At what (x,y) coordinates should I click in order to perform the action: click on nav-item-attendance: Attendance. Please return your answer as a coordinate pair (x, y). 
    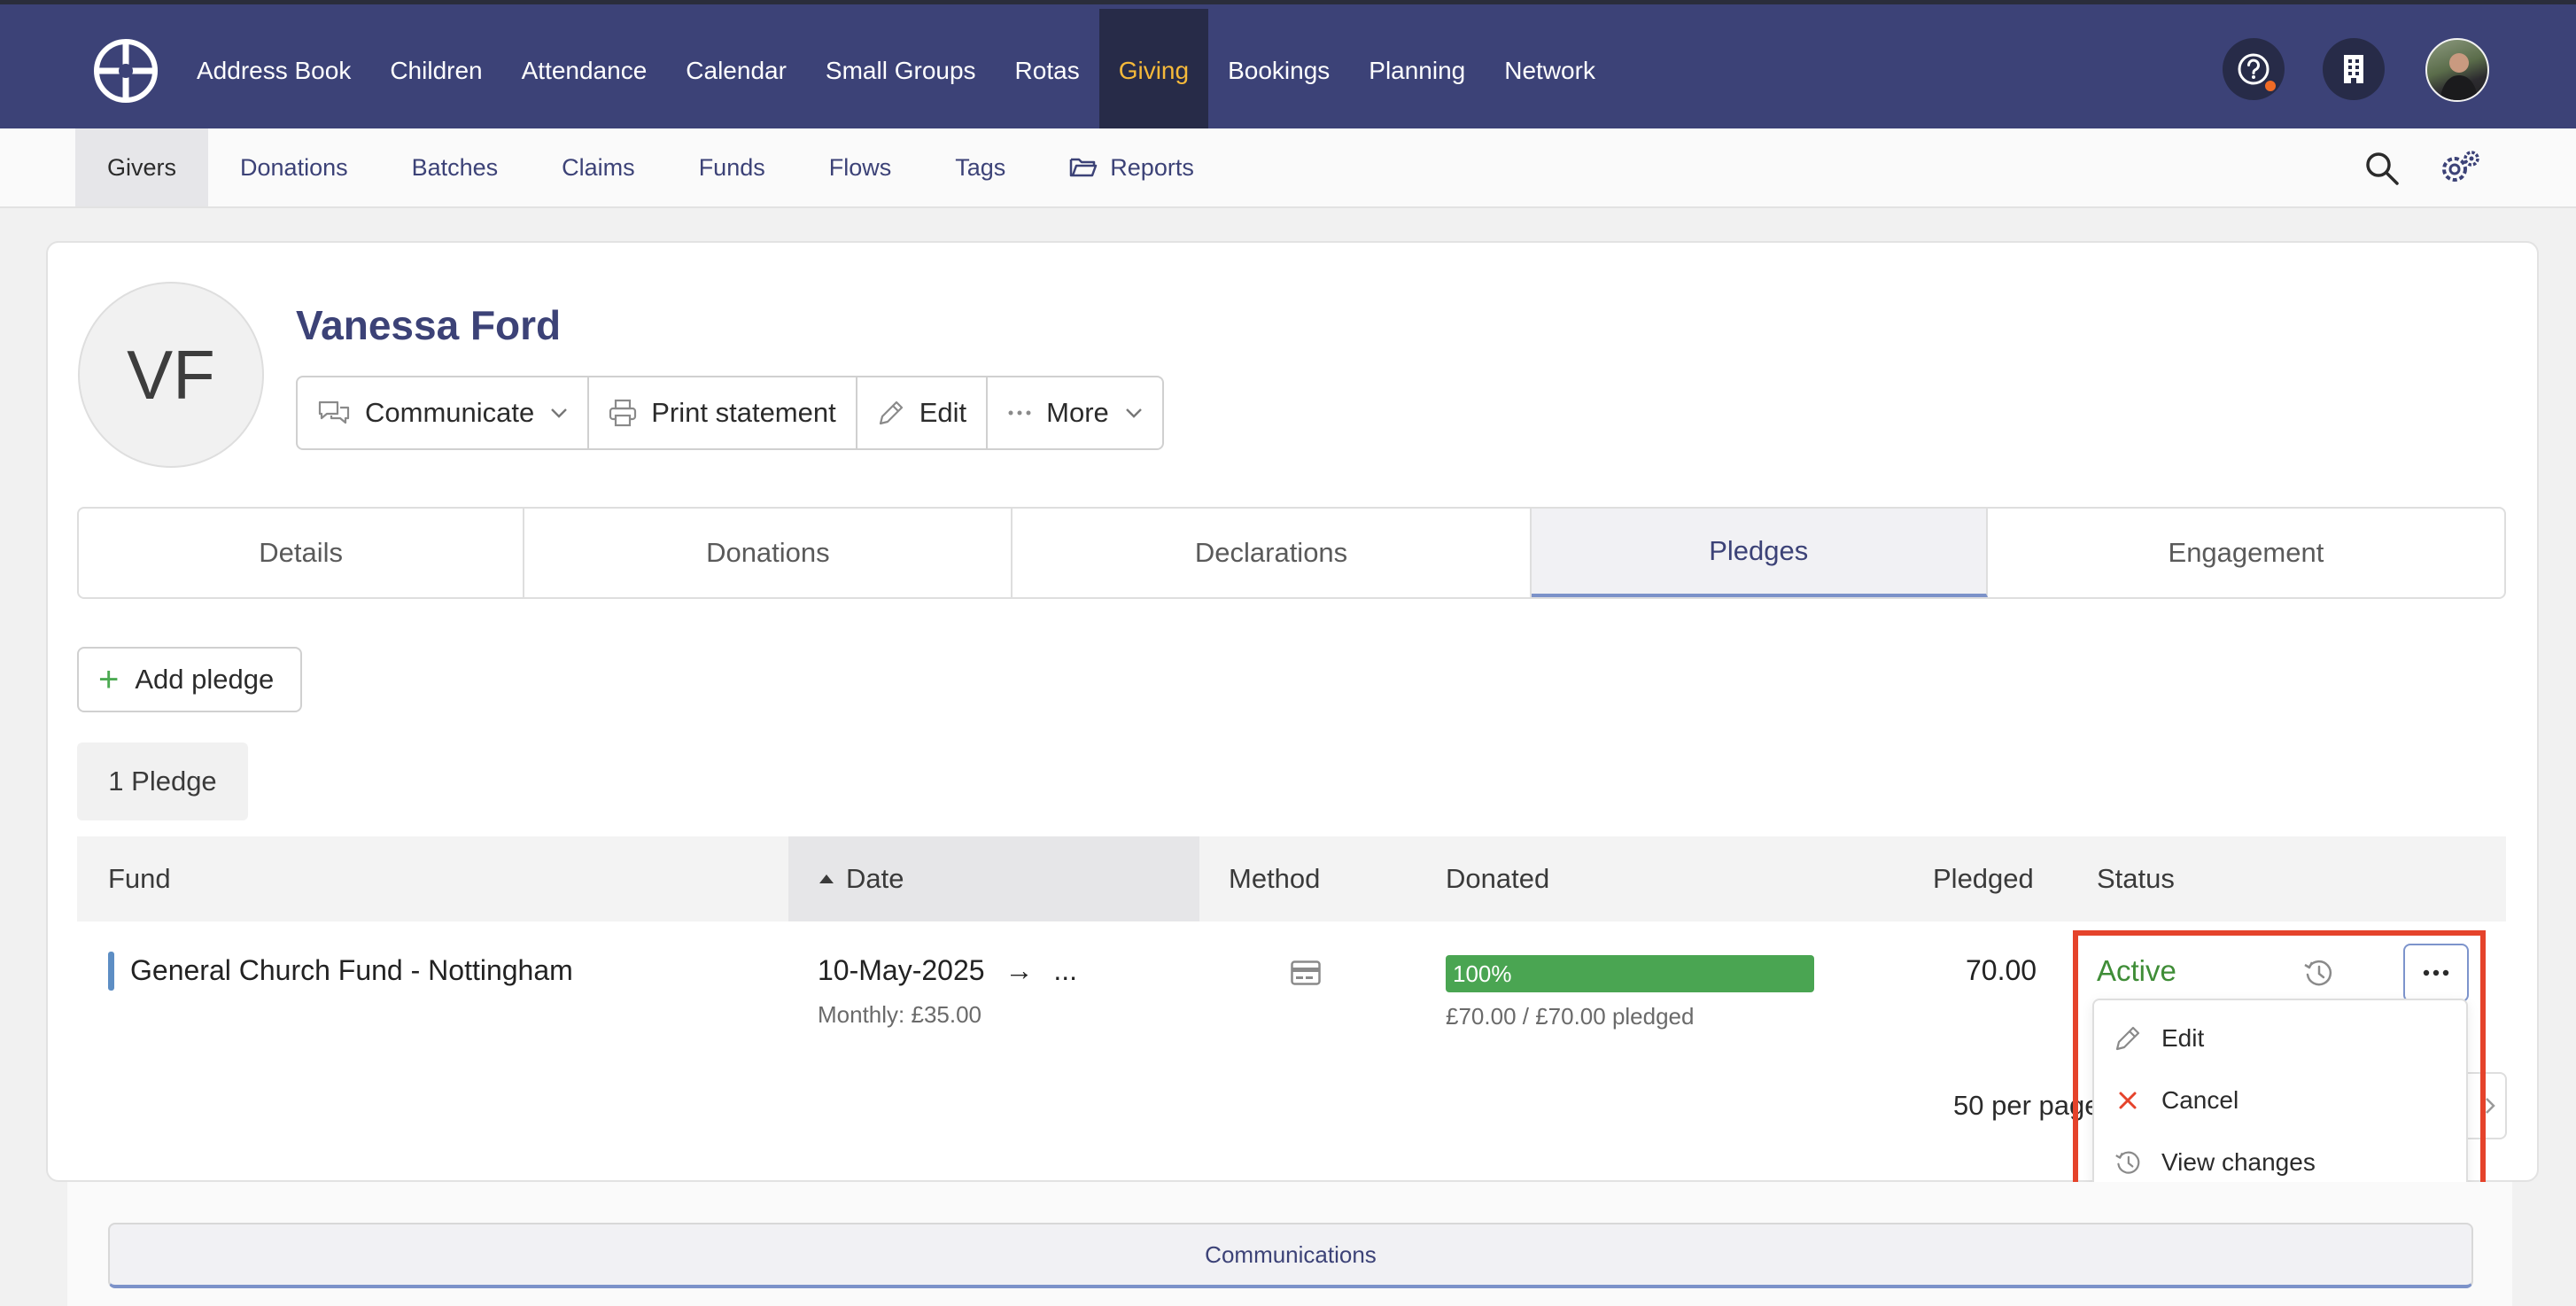
    Looking at the image, I should click on (584, 71).